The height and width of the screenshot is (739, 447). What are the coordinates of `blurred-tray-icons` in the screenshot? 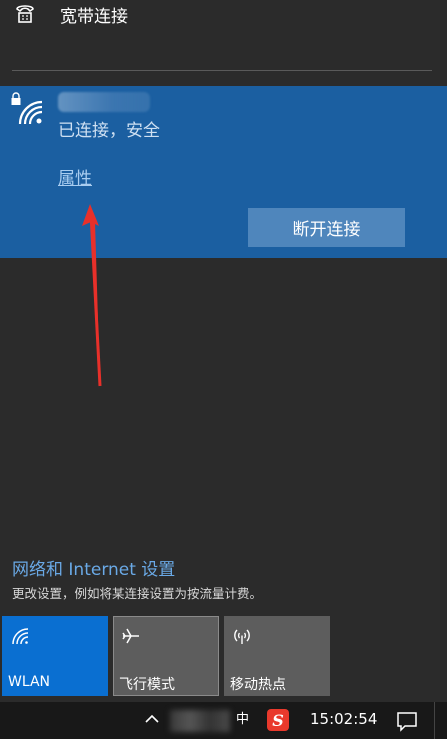 It's located at (200, 721).